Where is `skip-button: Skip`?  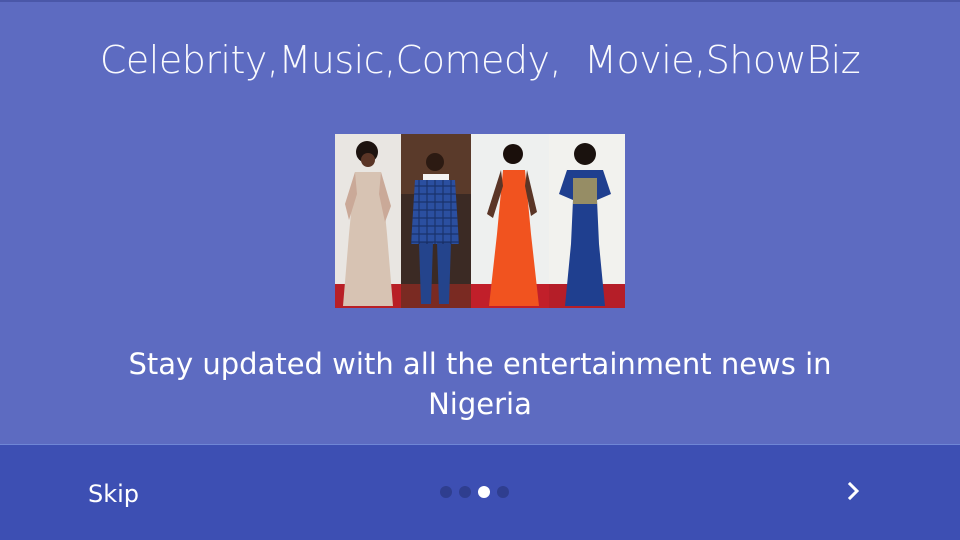
skip-button: Skip is located at coordinates (113, 494).